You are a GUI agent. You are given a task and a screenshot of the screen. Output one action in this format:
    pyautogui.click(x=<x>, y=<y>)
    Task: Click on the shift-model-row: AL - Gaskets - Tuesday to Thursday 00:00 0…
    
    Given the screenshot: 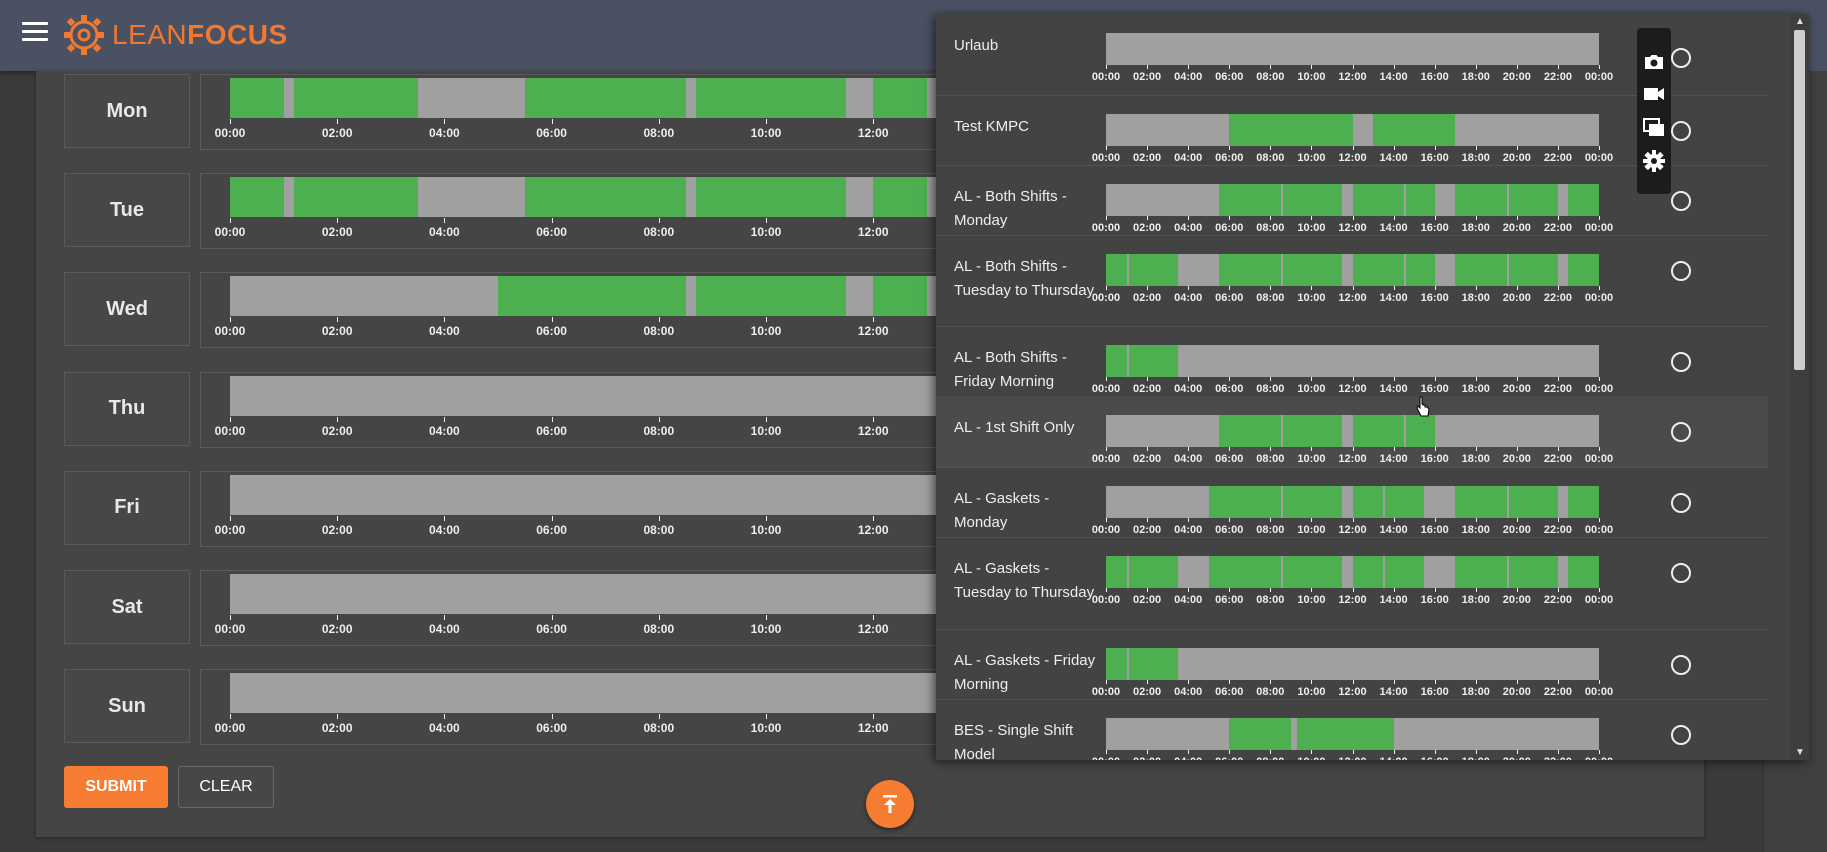 What is the action you would take?
    pyautogui.click(x=1352, y=583)
    